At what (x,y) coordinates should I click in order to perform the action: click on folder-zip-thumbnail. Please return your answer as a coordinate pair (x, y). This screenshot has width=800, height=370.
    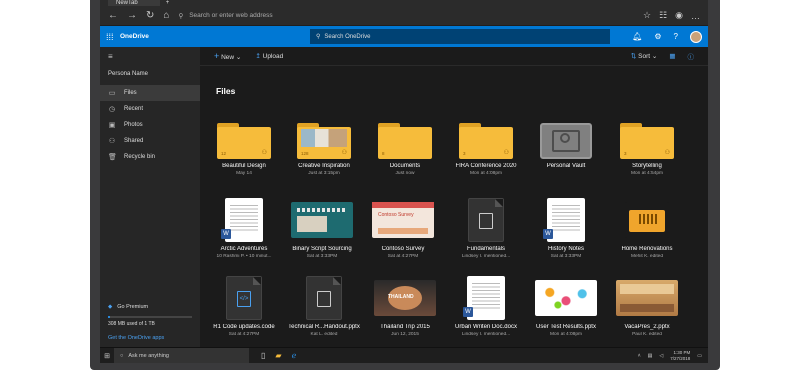
    Looking at the image, I should click on (647, 220).